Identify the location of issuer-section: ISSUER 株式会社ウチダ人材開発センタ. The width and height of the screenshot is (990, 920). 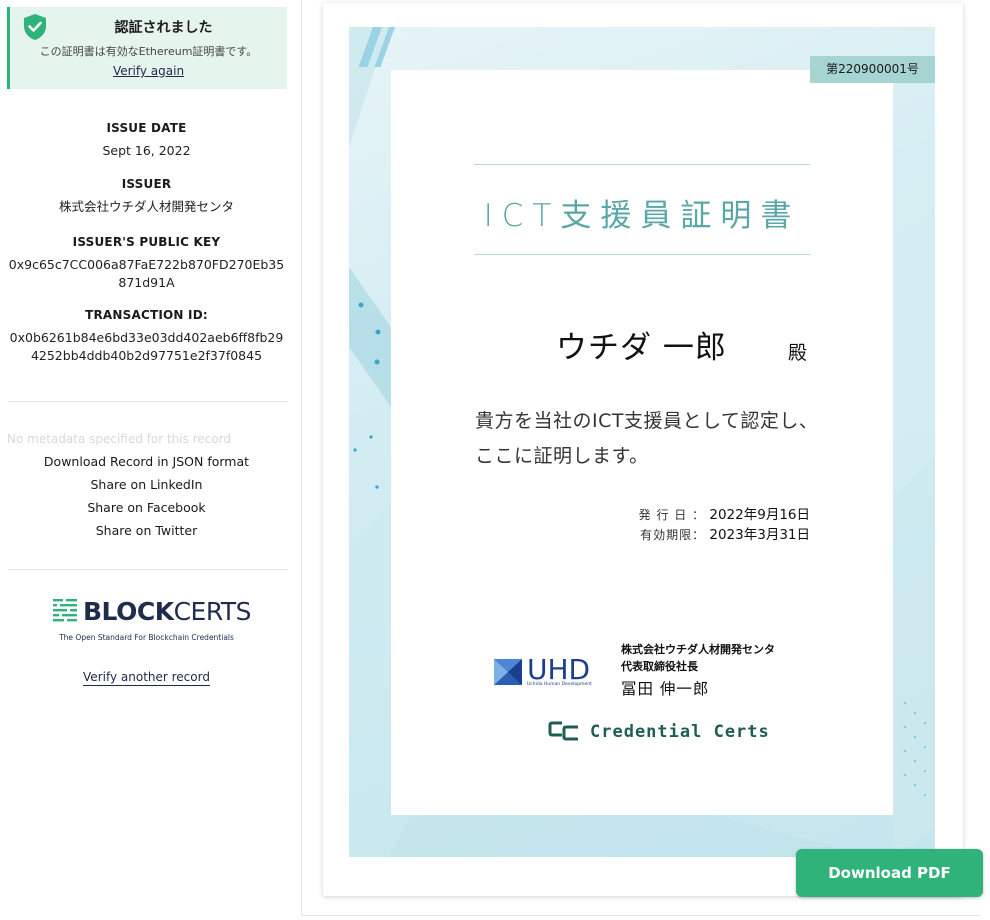
(146, 196).